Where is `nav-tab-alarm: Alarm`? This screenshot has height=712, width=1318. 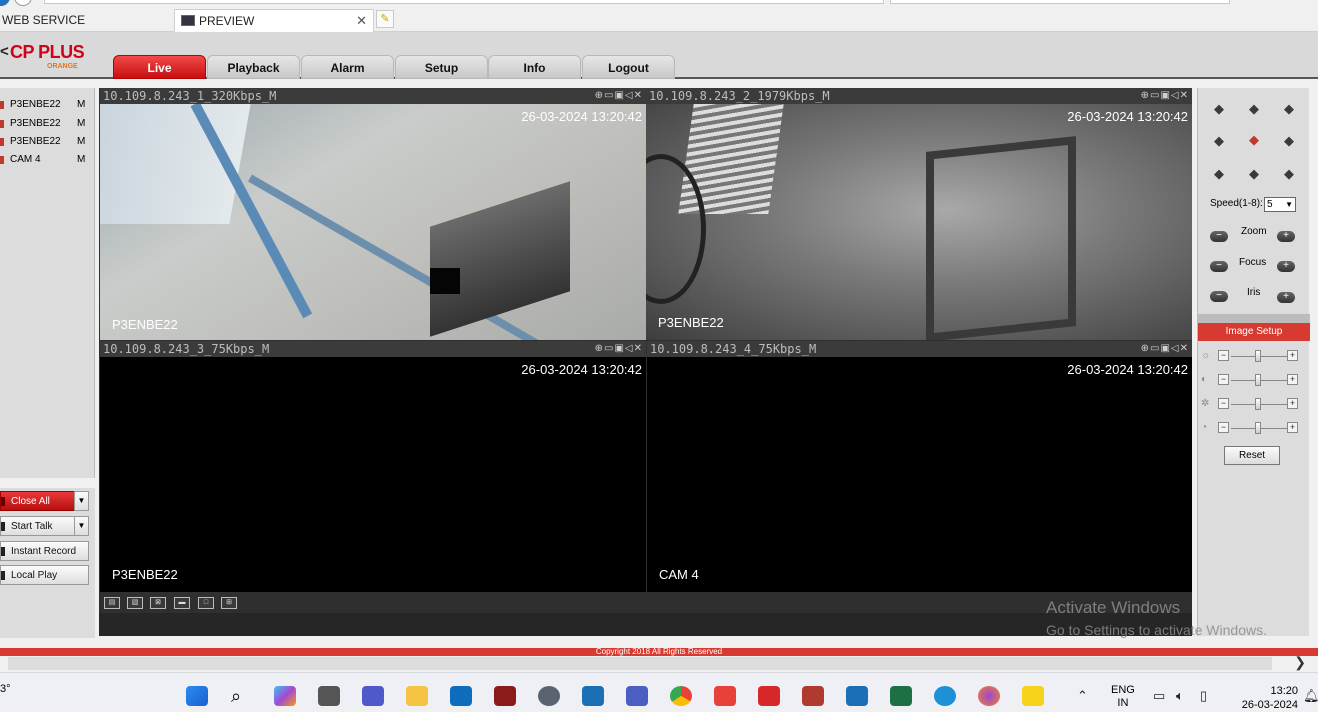
nav-tab-alarm: Alarm is located at coordinates (347, 67).